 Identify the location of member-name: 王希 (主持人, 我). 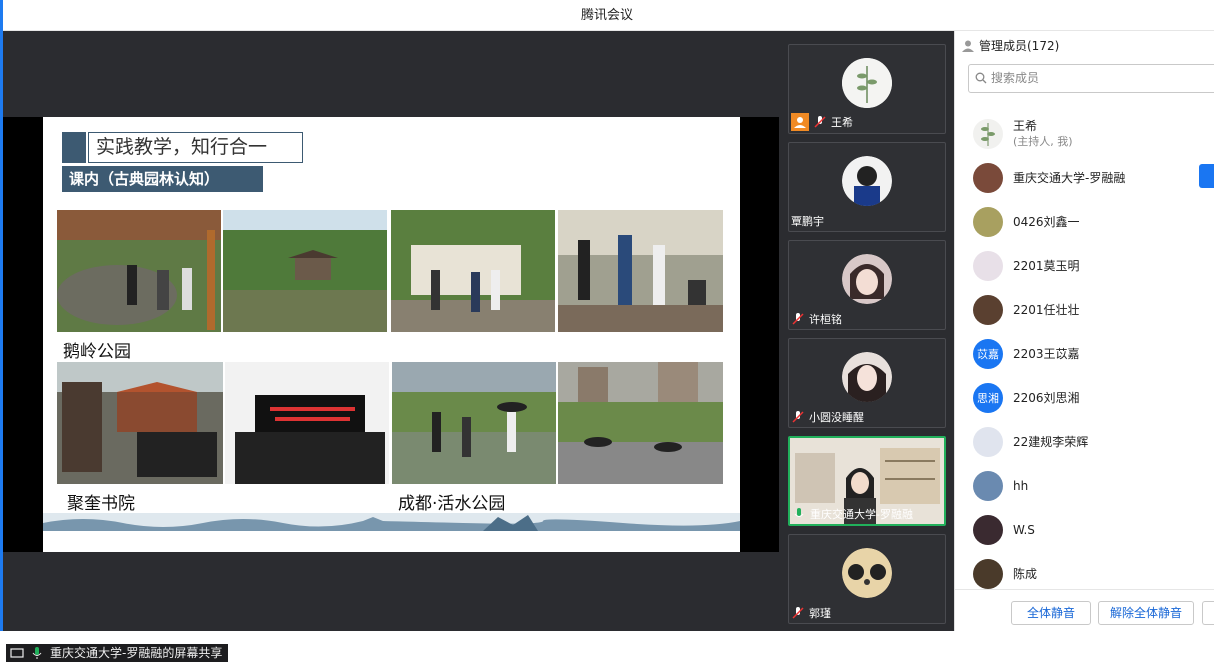
(1043, 133).